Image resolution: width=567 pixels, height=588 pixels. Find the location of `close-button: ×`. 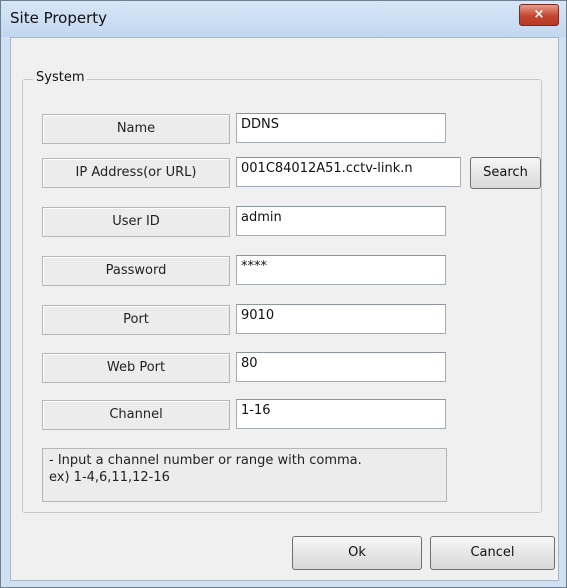

close-button: × is located at coordinates (539, 15).